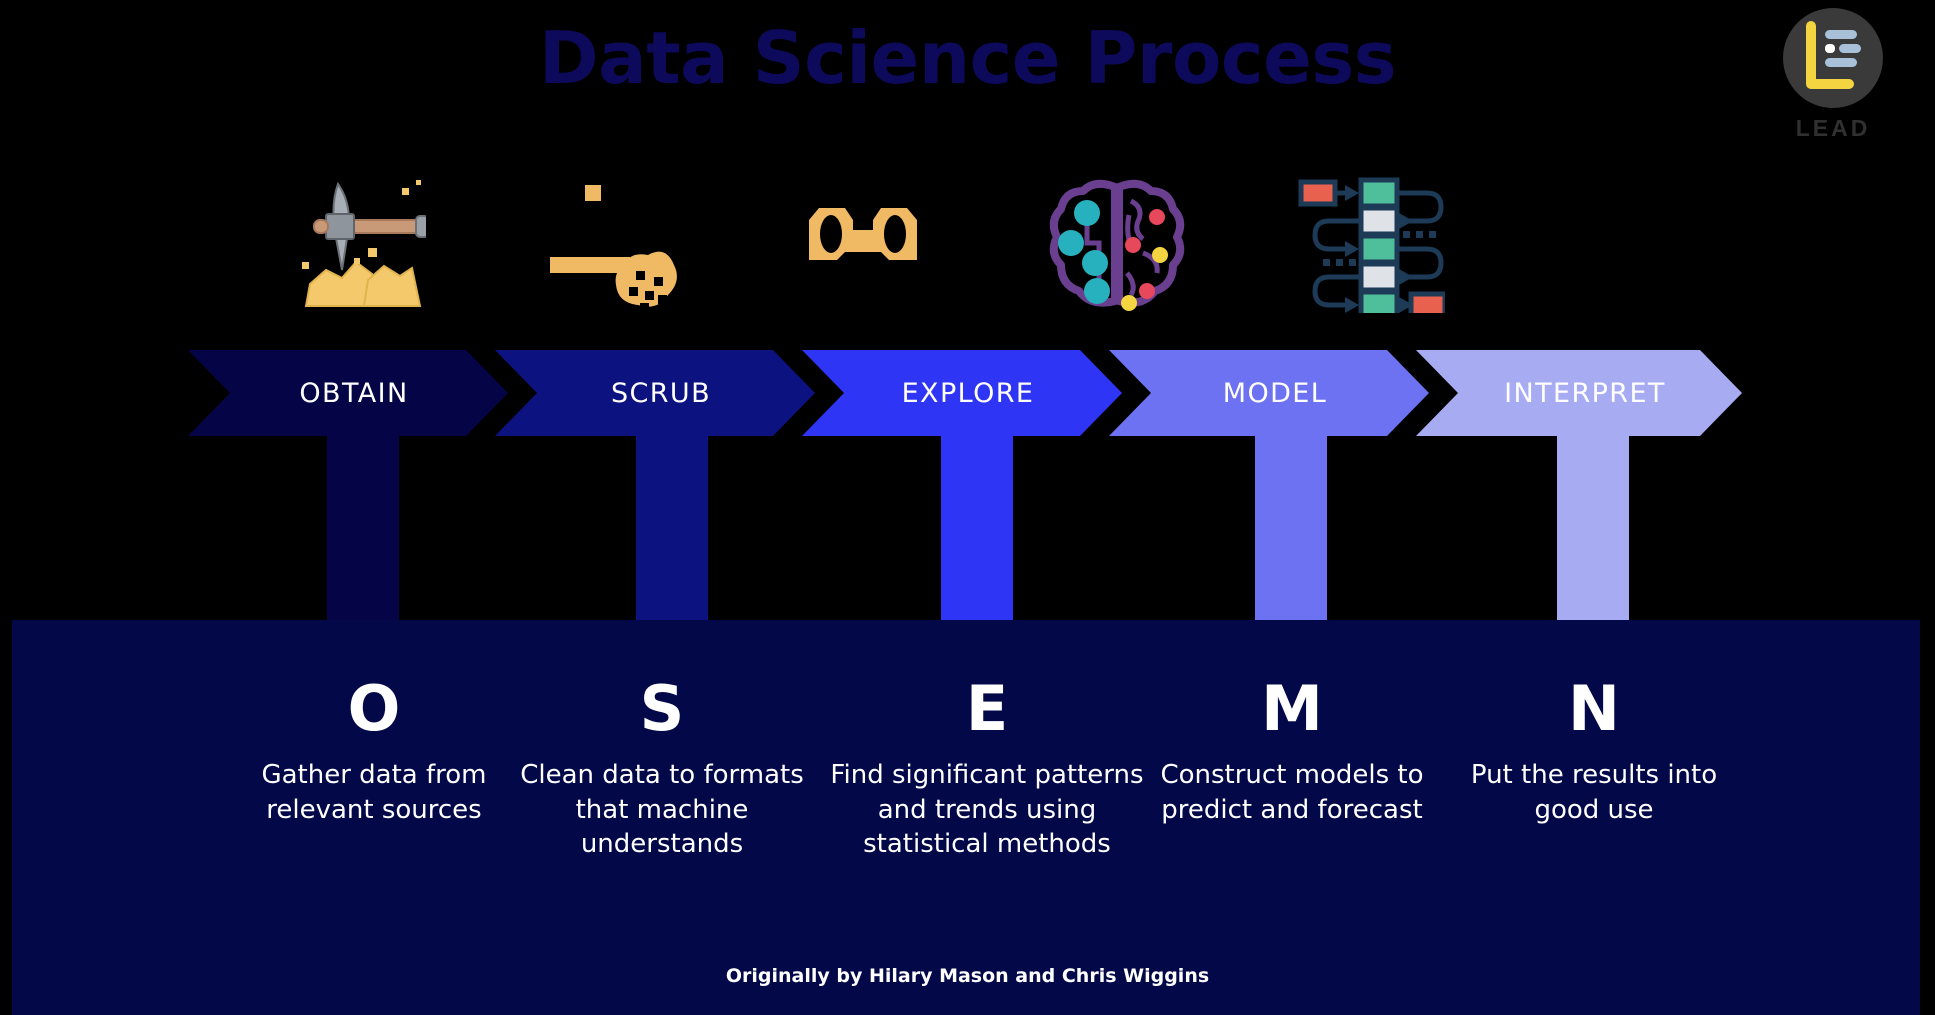  What do you see at coordinates (1292, 708) in the screenshot?
I see `step-letter-m: M` at bounding box center [1292, 708].